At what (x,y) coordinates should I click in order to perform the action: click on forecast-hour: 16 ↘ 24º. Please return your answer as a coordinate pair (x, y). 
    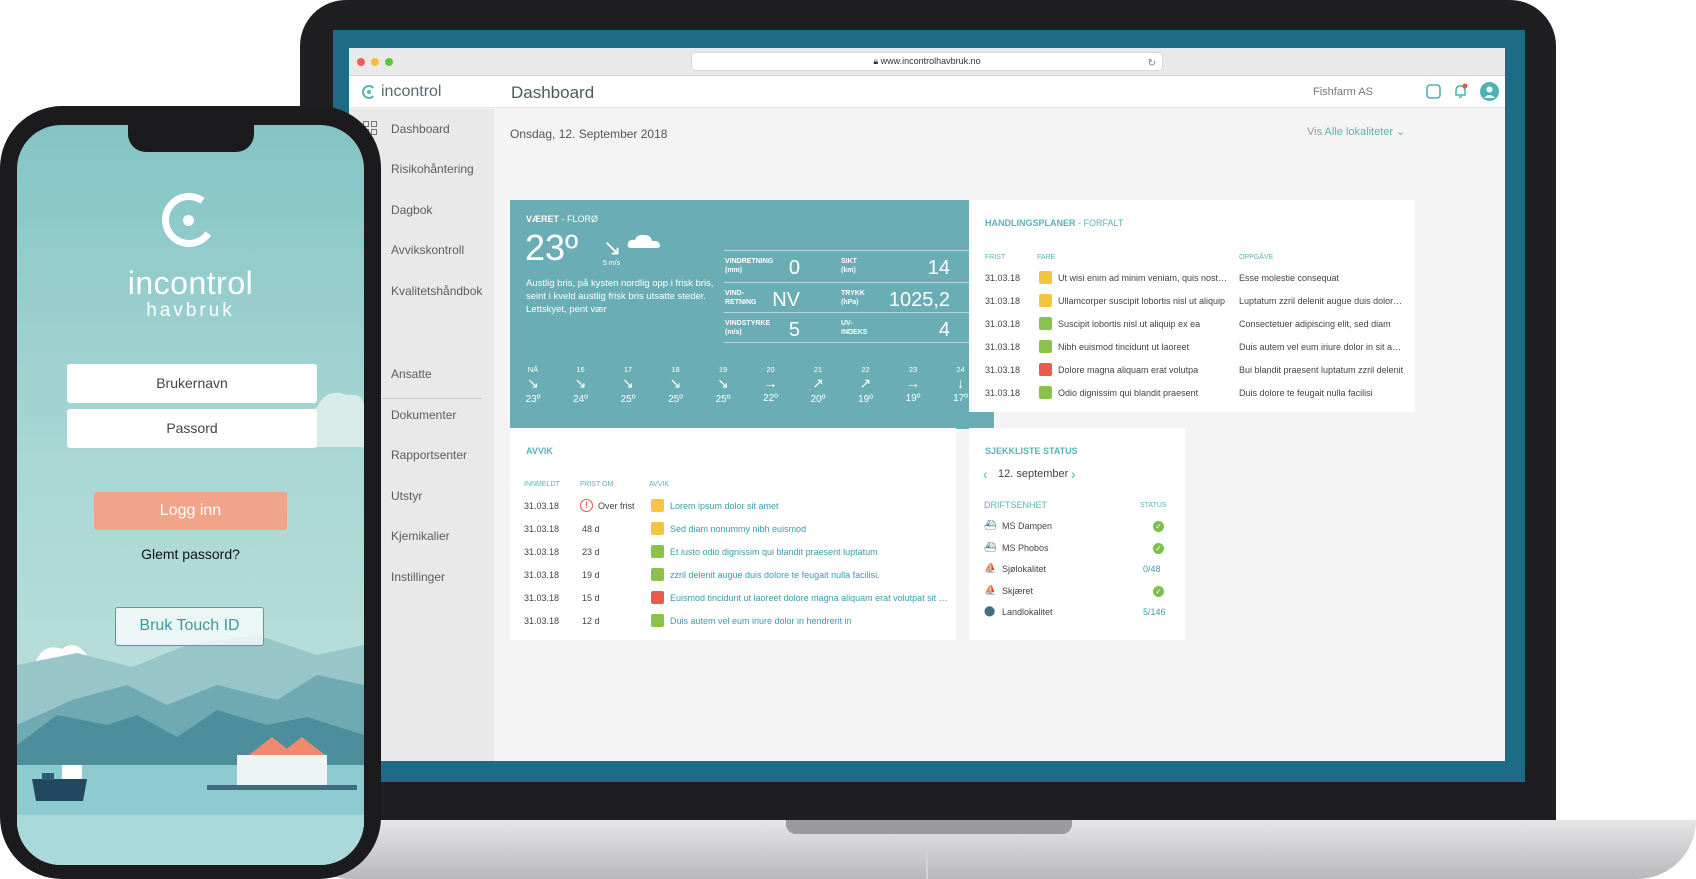
    Looking at the image, I should click on (581, 385).